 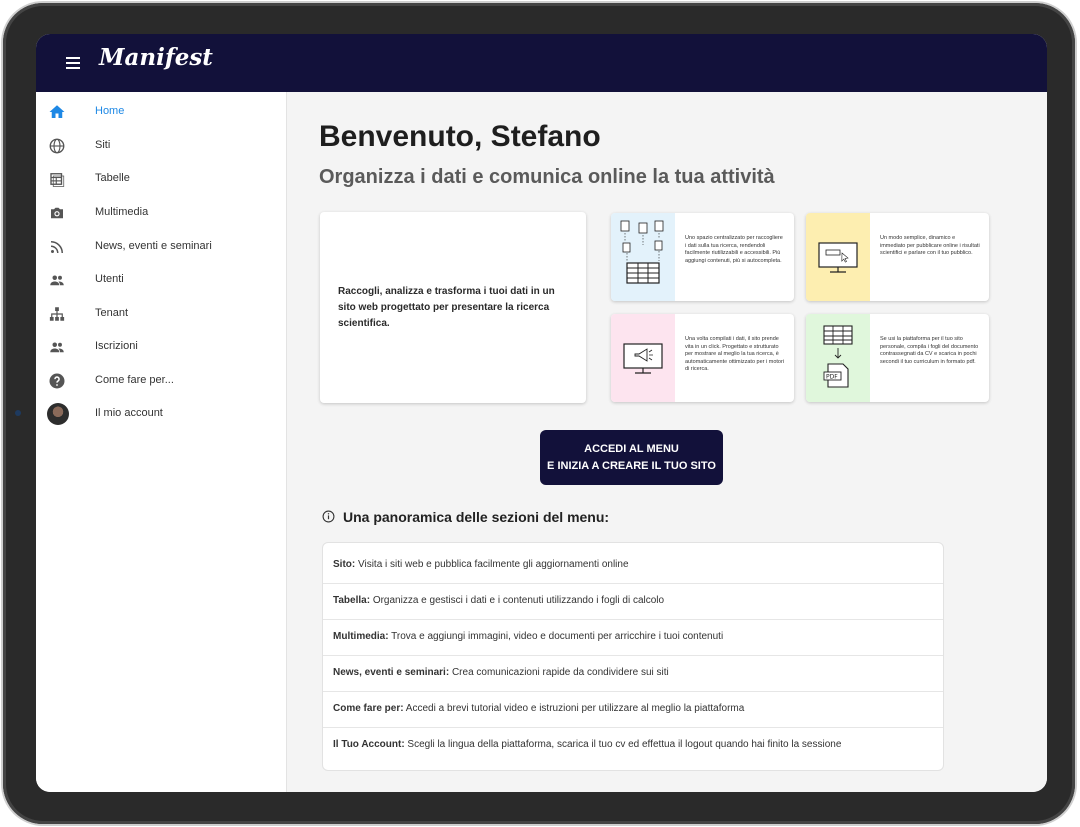 What do you see at coordinates (832, 377) in the screenshot?
I see `svg-text: PDF` at bounding box center [832, 377].